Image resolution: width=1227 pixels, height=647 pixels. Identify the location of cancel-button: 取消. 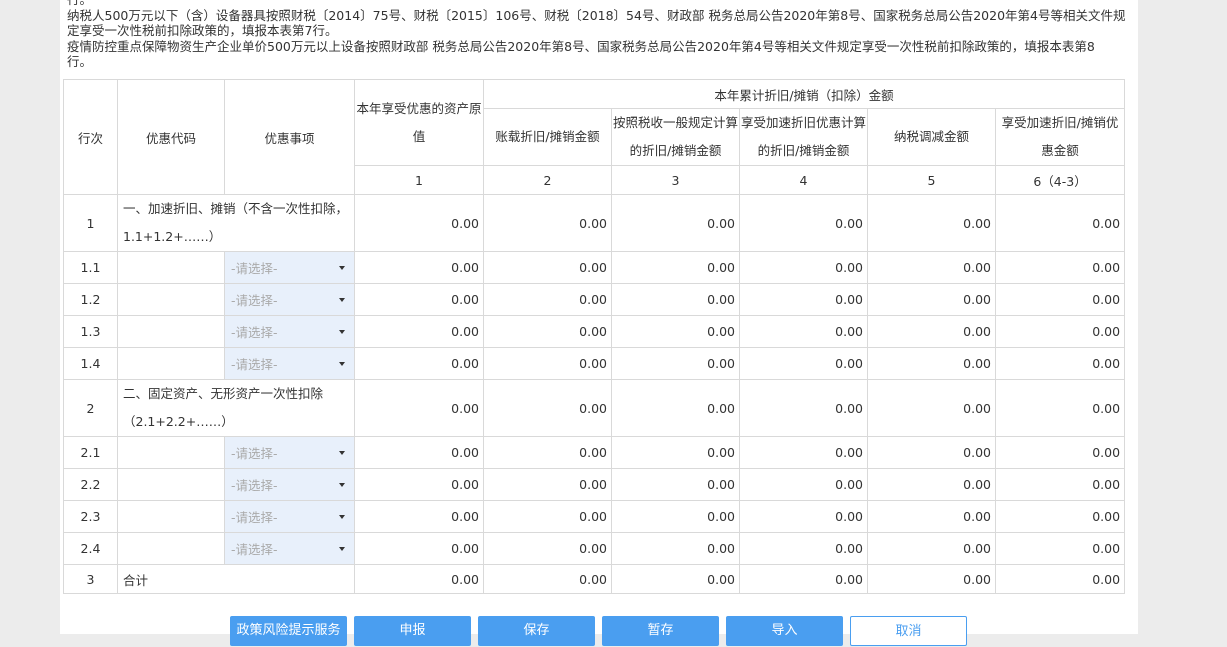
(908, 631).